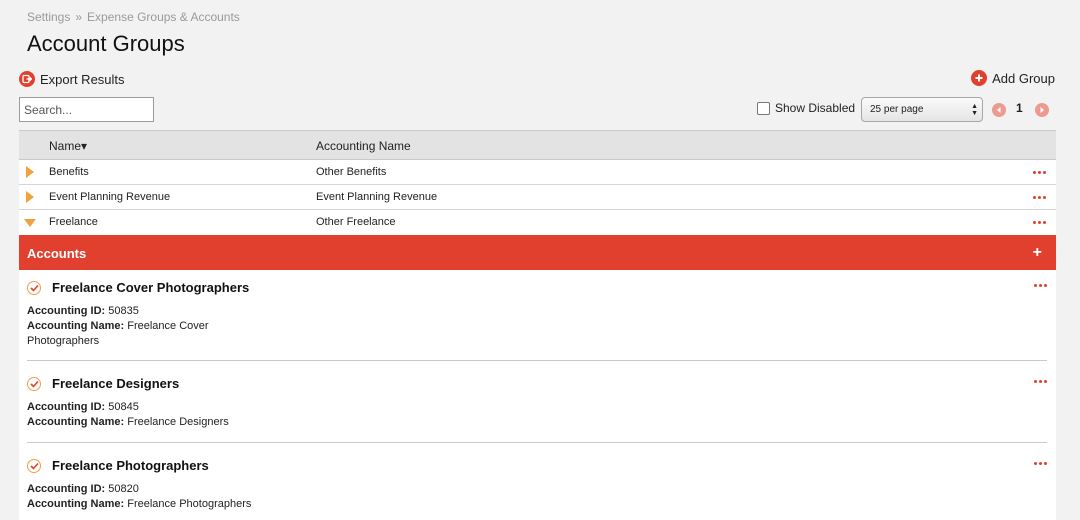 This screenshot has height=520, width=1080. I want to click on accounts-header: Accounts +, so click(537, 252).